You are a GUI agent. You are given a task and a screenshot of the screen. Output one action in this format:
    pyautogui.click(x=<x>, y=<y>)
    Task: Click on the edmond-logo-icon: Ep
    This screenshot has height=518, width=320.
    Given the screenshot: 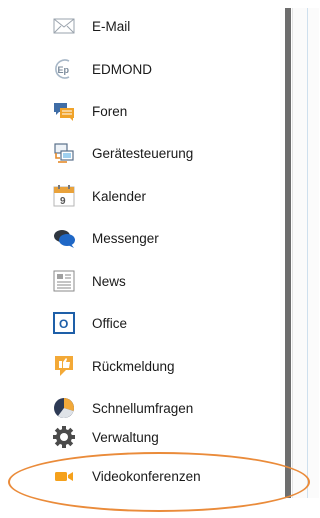 What is the action you would take?
    pyautogui.click(x=64, y=69)
    